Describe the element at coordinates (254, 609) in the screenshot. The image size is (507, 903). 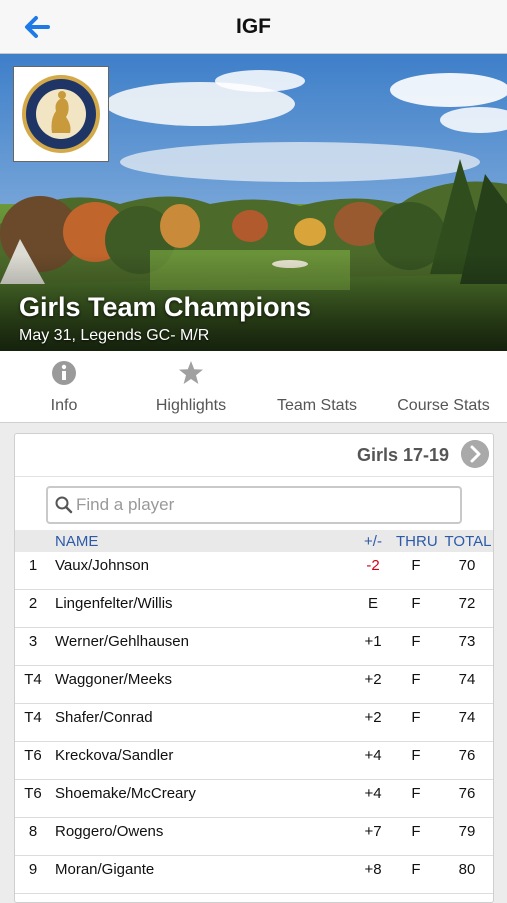
I see `table-row: 2 Lingenfelter/Willis E F 72` at that location.